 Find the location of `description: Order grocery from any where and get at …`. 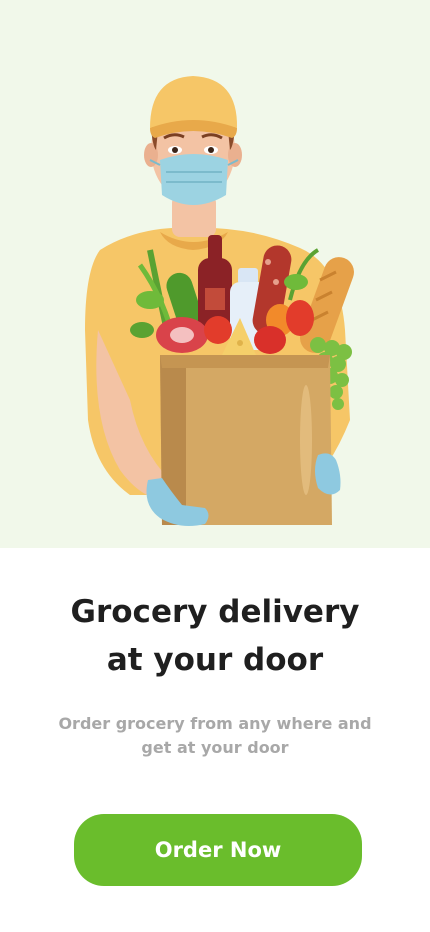

description: Order grocery from any where and get at … is located at coordinates (215, 736).